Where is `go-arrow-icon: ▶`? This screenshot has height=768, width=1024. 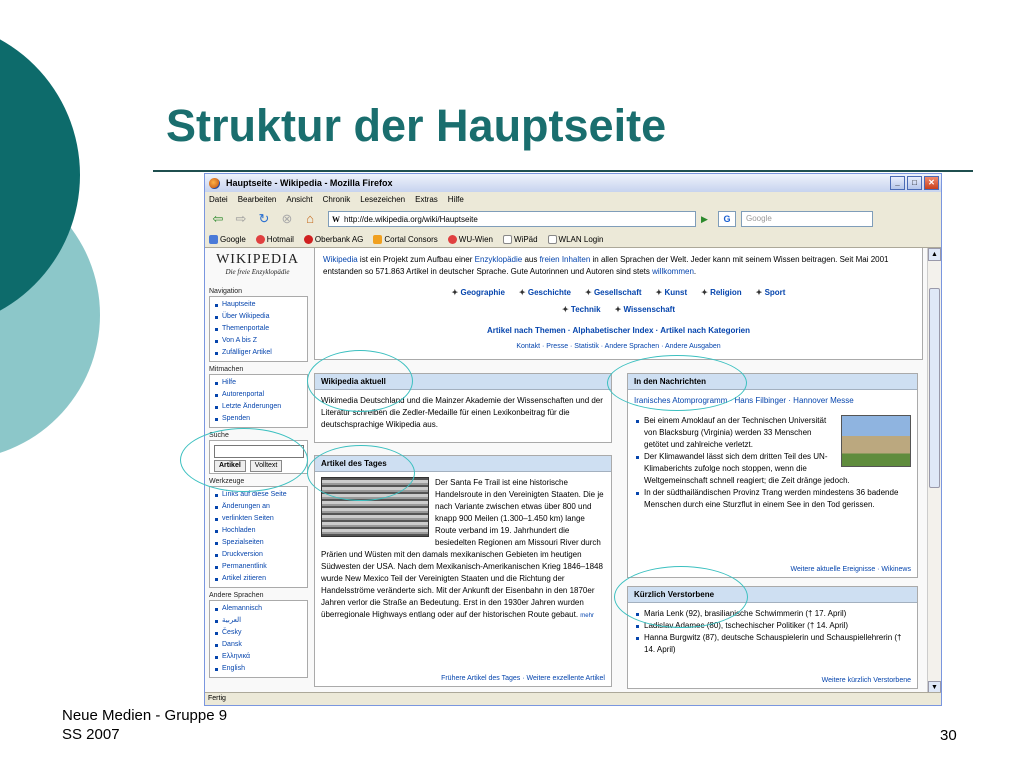
go-arrow-icon: ▶ is located at coordinates (707, 219).